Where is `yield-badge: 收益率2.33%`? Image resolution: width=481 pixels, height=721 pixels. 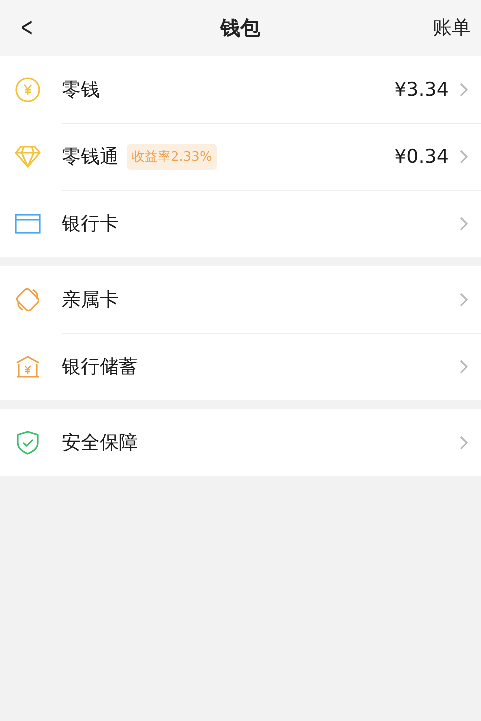
yield-badge: 收益率2.33% is located at coordinates (172, 157).